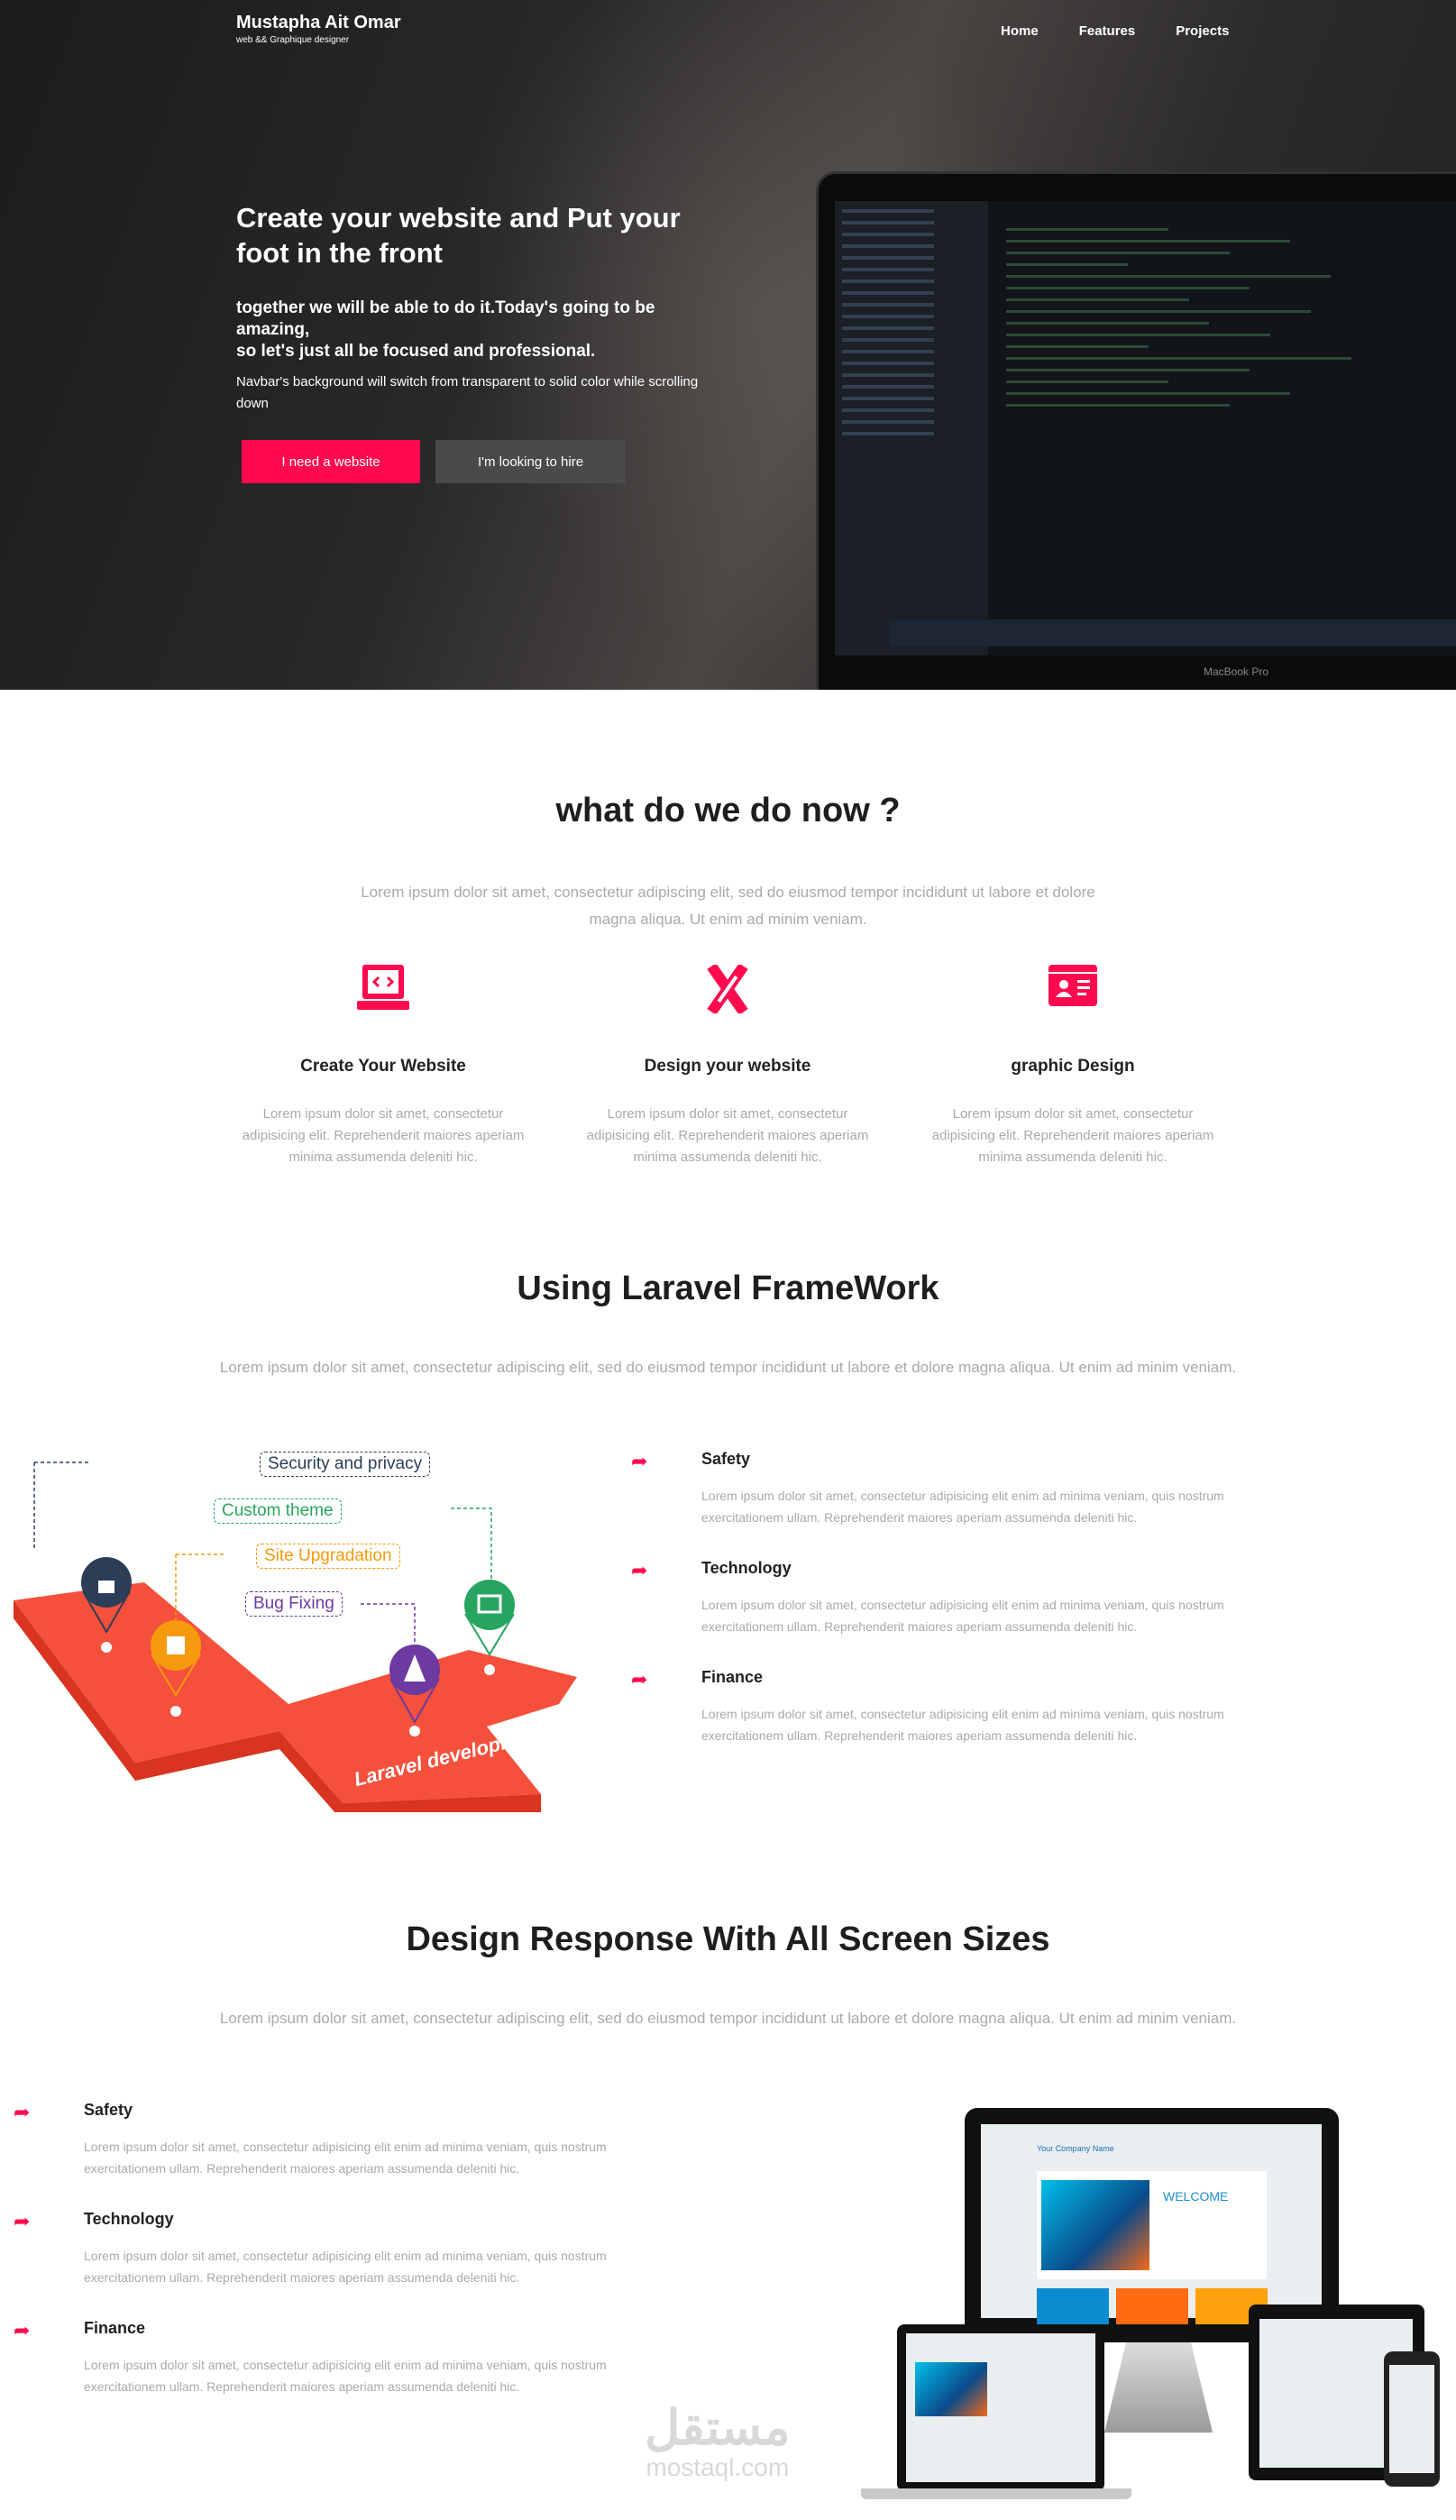 This screenshot has height=2520, width=1456. I want to click on service-title: graphic Design, so click(1073, 1066).